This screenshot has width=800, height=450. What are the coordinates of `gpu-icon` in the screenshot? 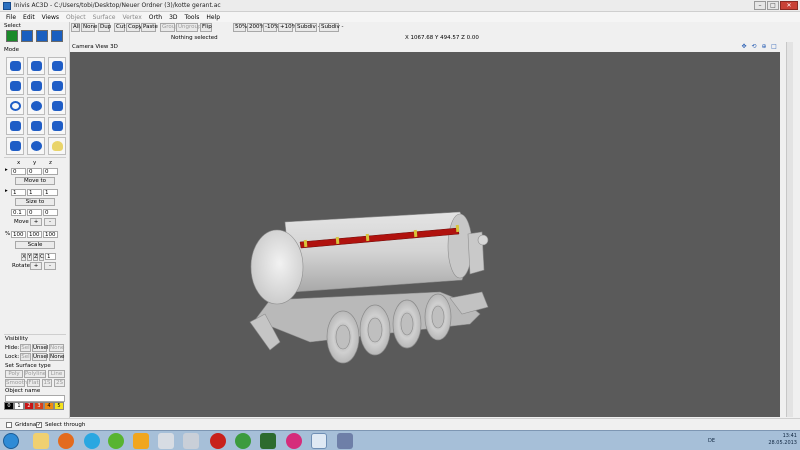 It's located at (268, 441).